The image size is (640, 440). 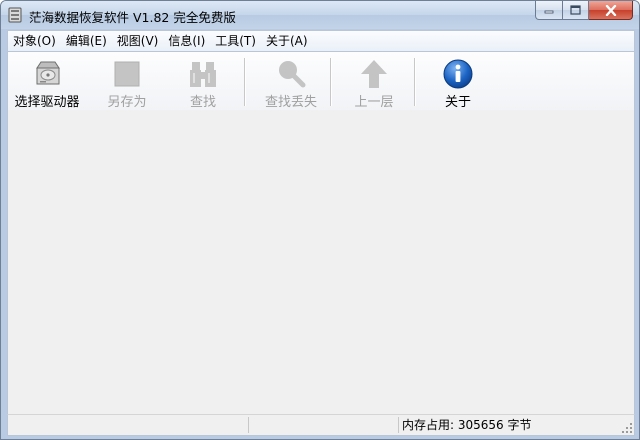 What do you see at coordinates (627, 428) in the screenshot?
I see `resize-grip-icon` at bounding box center [627, 428].